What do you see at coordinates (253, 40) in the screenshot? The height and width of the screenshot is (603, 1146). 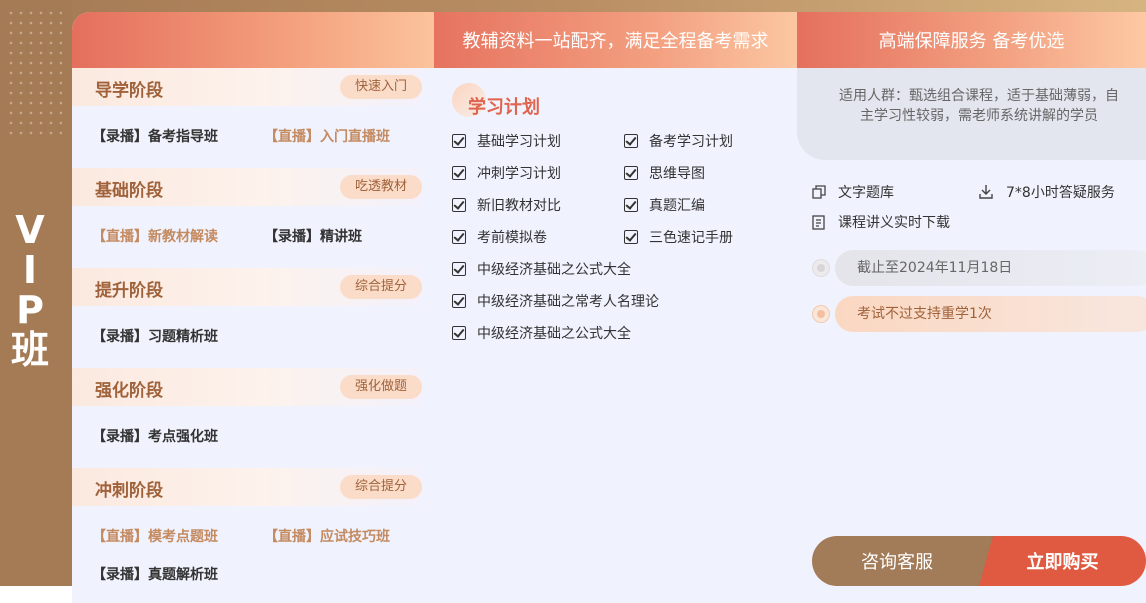 I see `header-stages` at bounding box center [253, 40].